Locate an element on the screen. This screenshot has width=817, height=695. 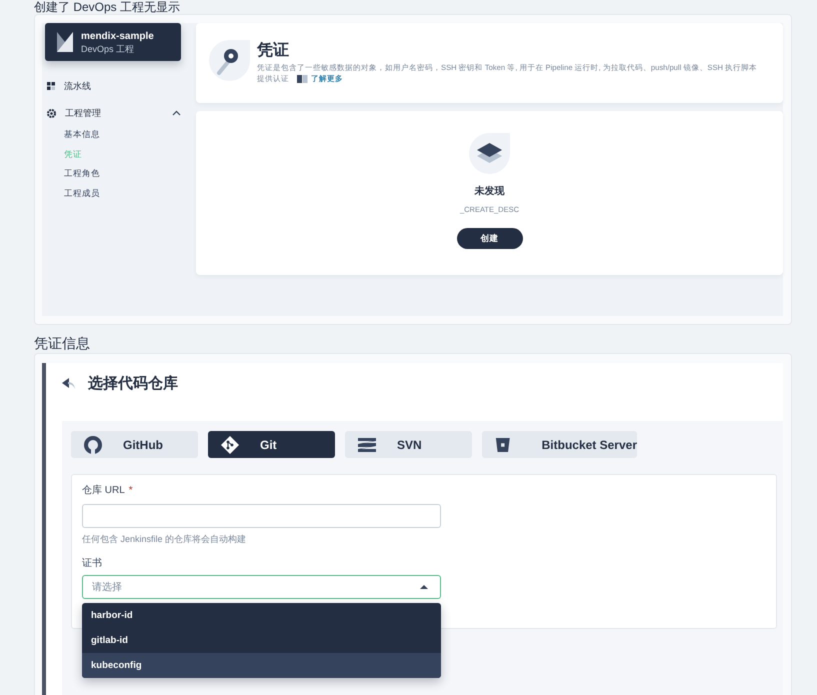
caret-icon is located at coordinates (424, 587).